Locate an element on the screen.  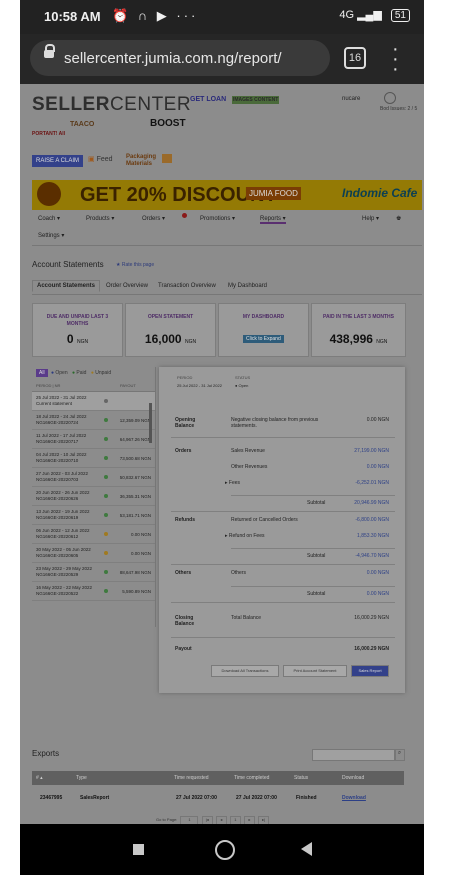
exports-search-input is located at coordinates (354, 755).